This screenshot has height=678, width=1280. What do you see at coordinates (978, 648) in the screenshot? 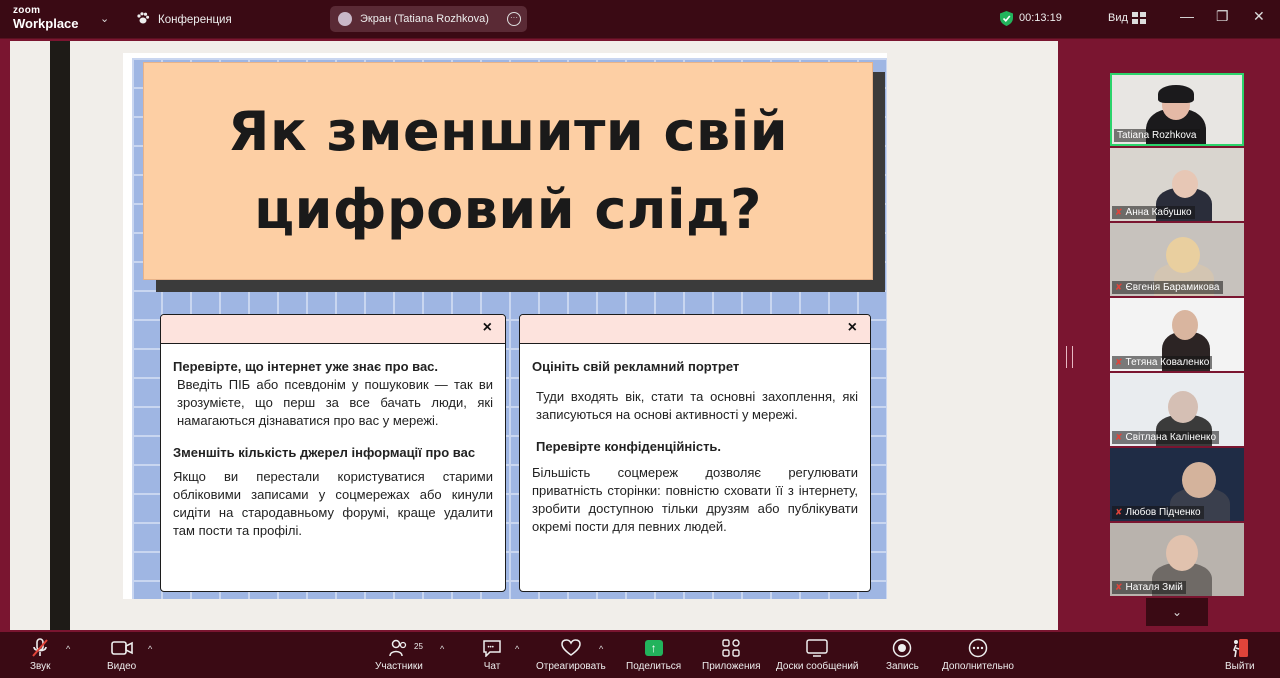
I see `more-icon` at bounding box center [978, 648].